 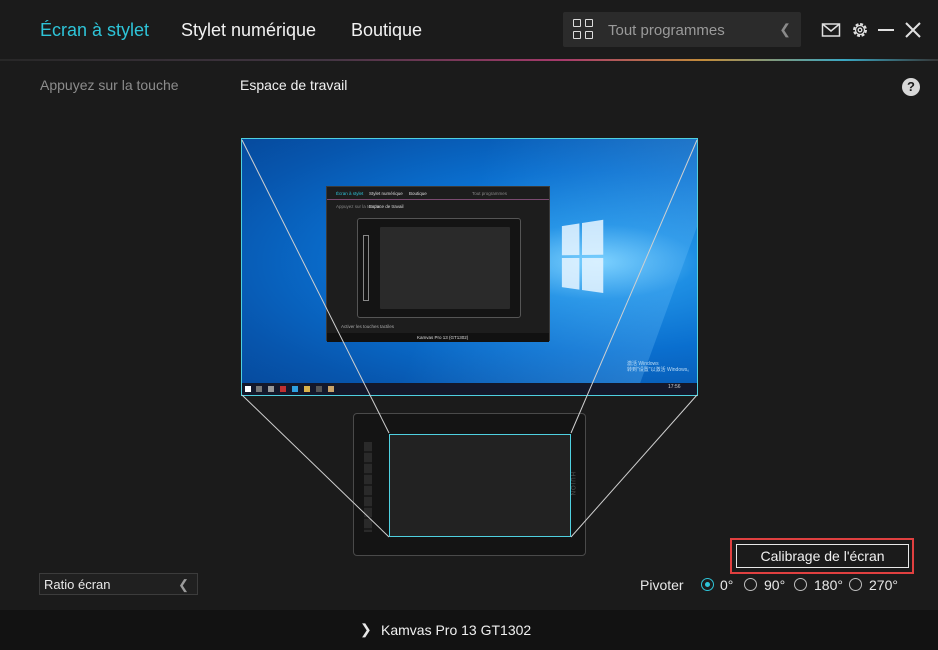 I want to click on pivot-label-270: 270°, so click(x=883, y=585).